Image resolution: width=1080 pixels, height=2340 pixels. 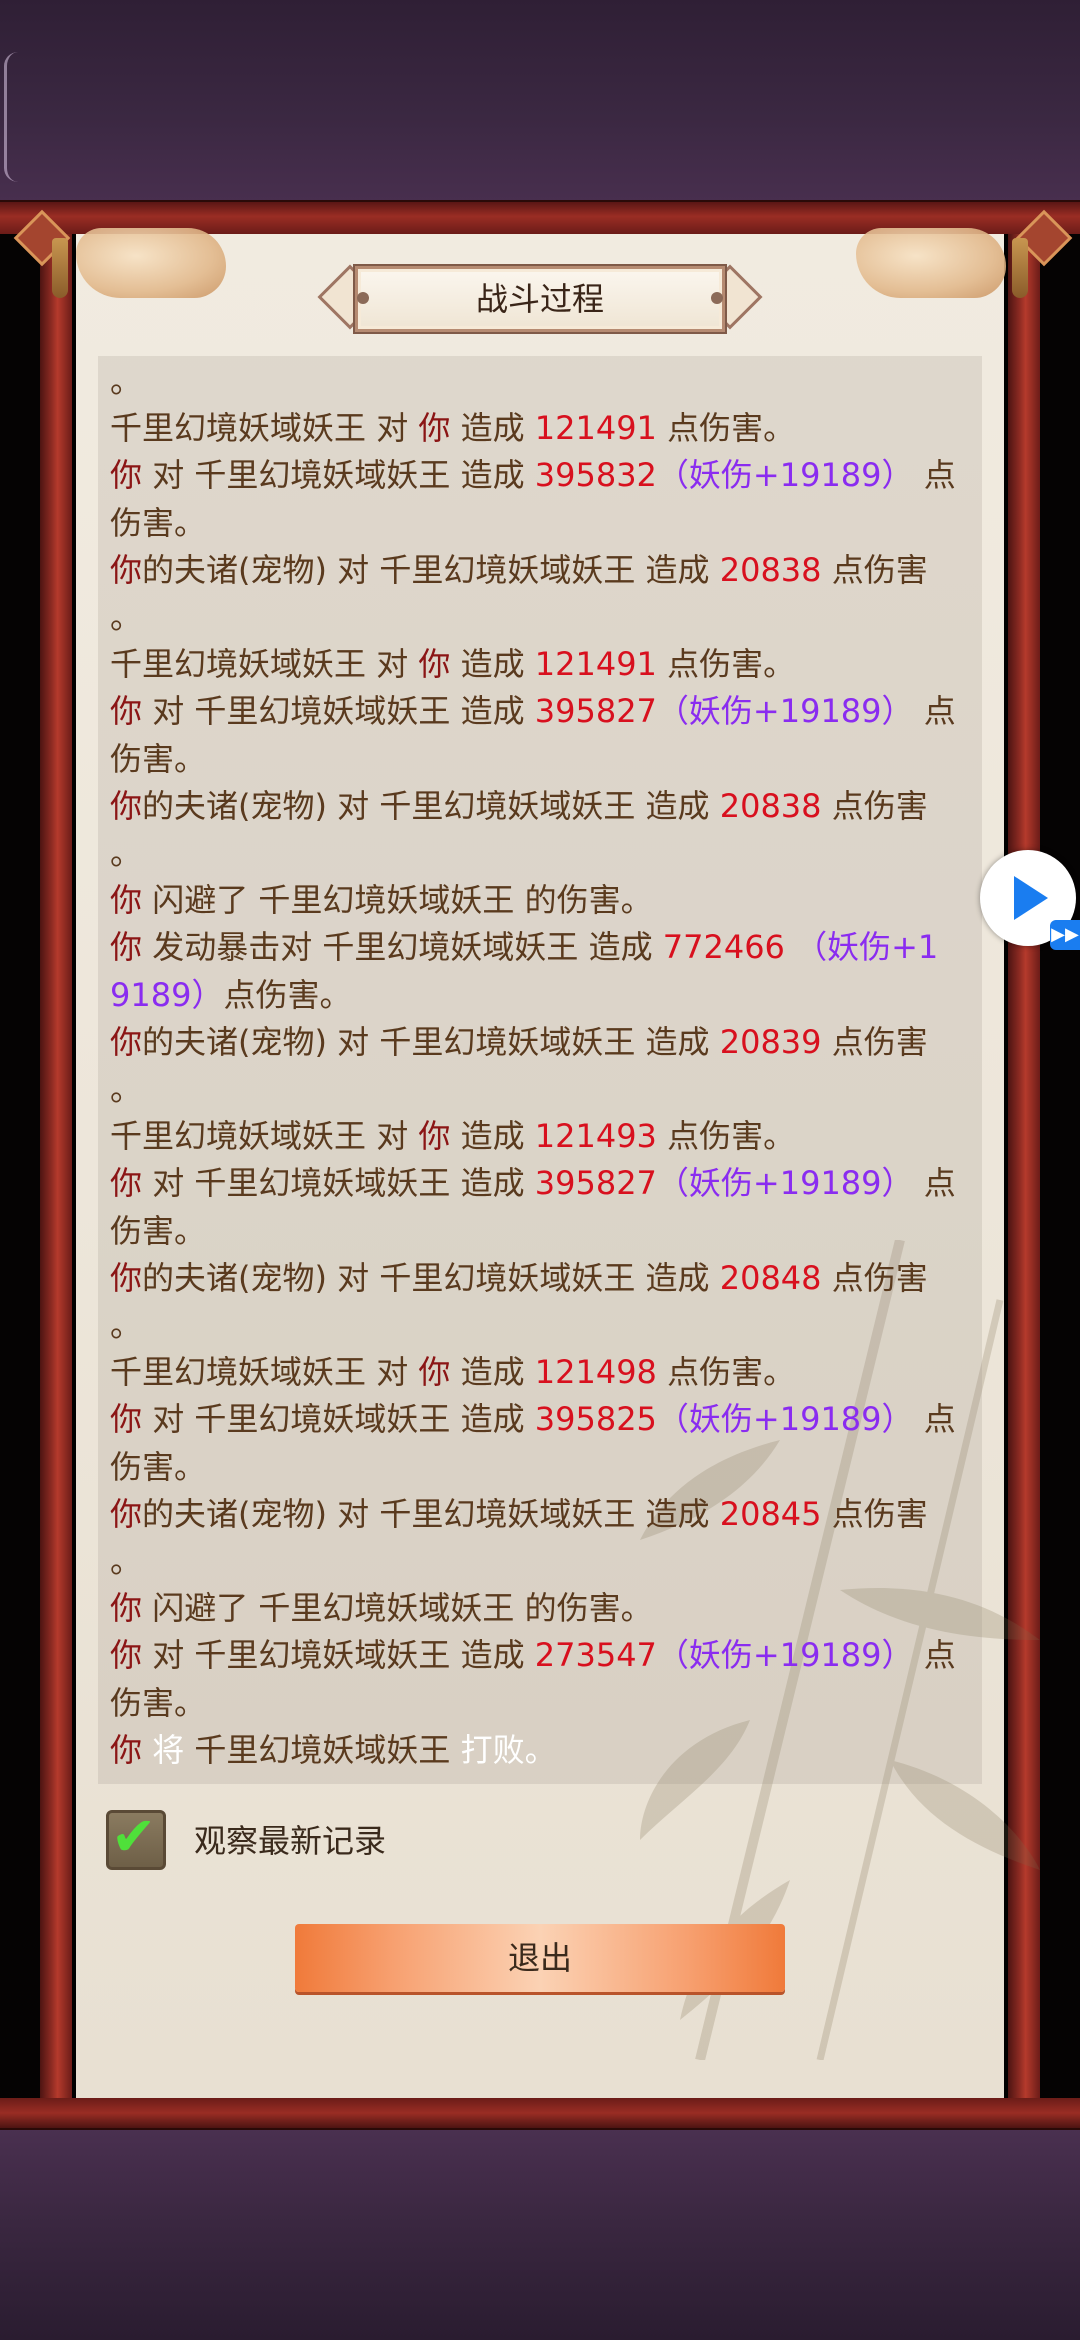 I want to click on log-segment-bonus: （妖伤+1, so click(x=861, y=947).